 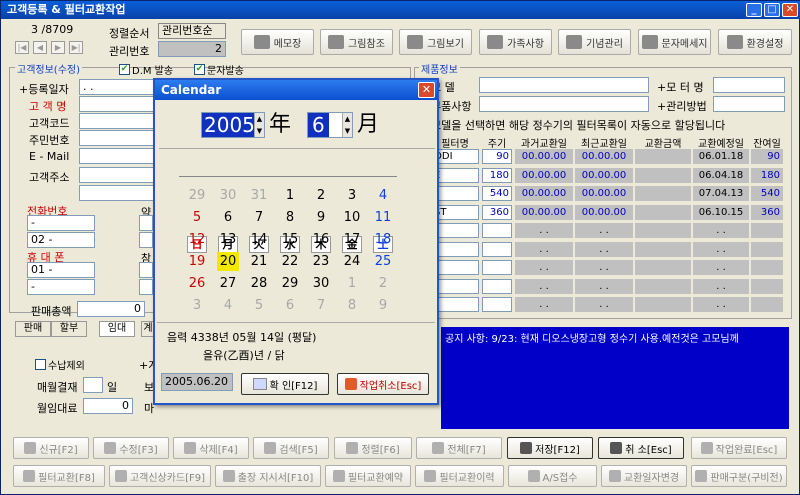 I want to click on calendar-day: 20, so click(x=228, y=261).